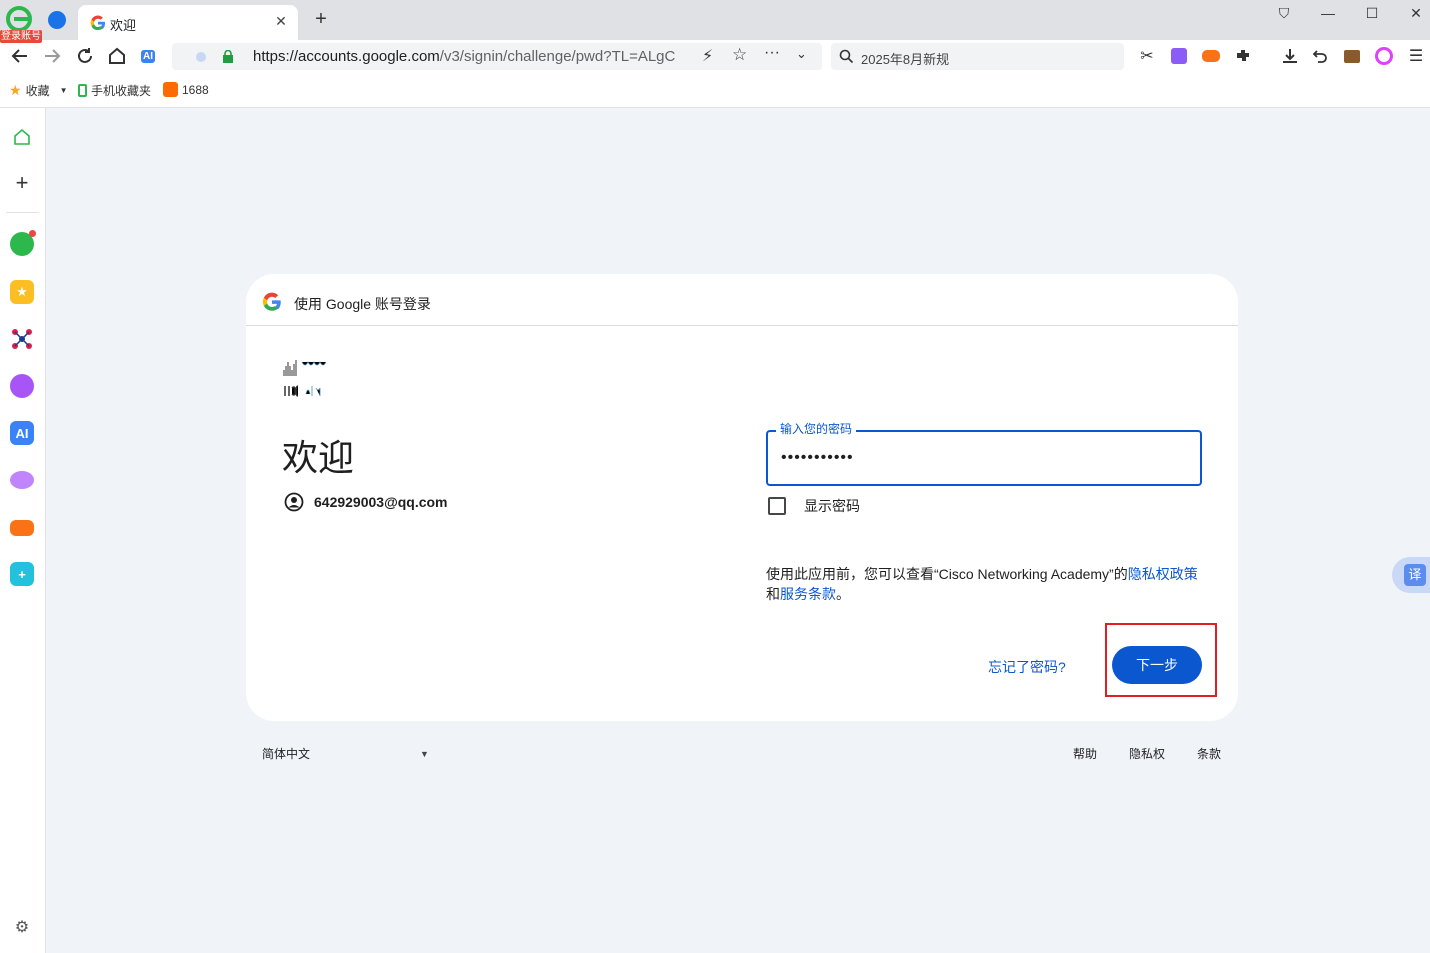  I want to click on show-password-checkbox: 显示密码, so click(814, 506).